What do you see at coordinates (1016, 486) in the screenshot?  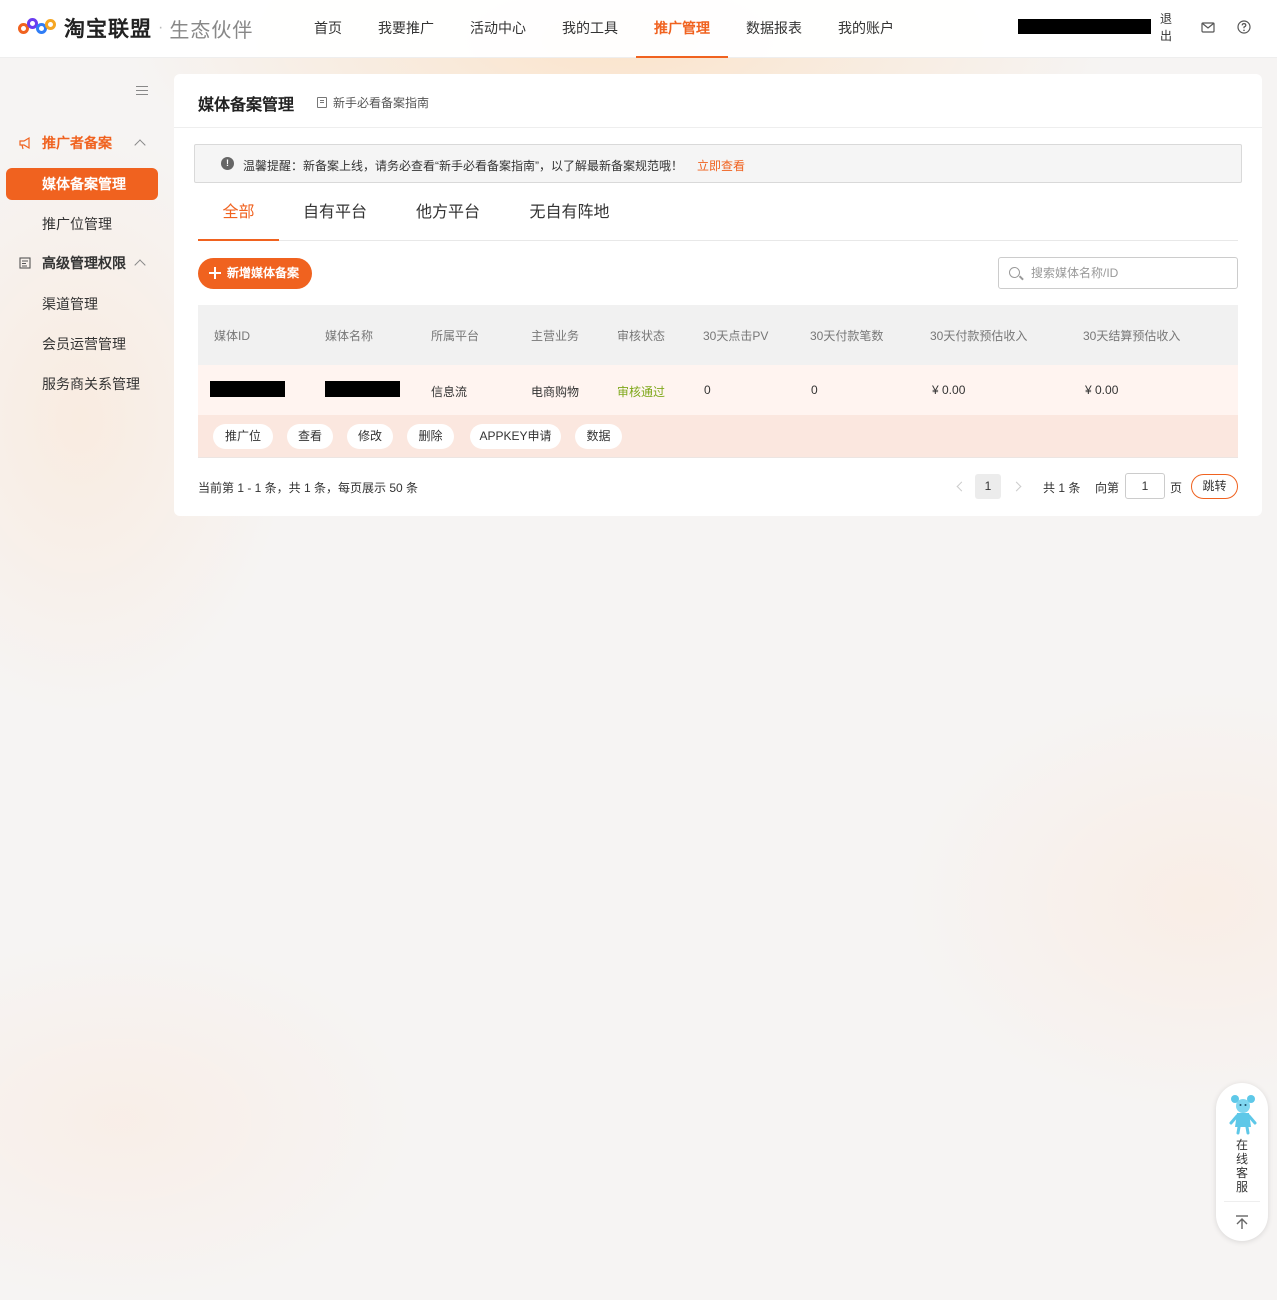 I see `next-page-icon` at bounding box center [1016, 486].